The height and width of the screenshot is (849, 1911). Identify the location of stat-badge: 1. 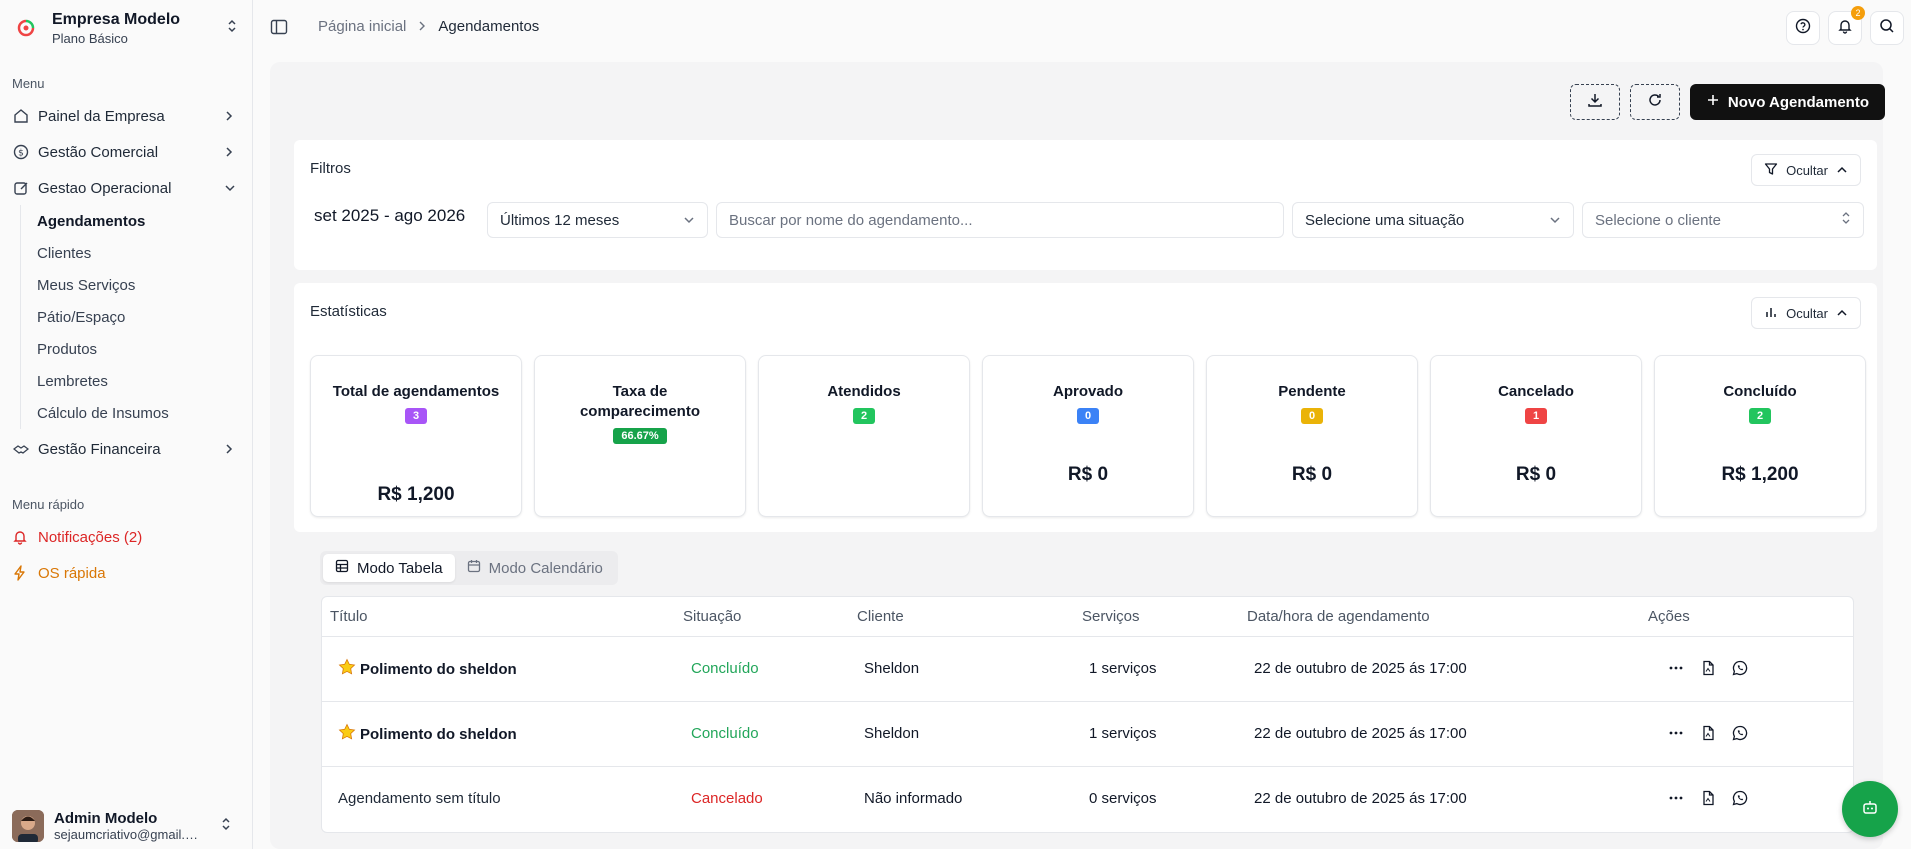
(1536, 416).